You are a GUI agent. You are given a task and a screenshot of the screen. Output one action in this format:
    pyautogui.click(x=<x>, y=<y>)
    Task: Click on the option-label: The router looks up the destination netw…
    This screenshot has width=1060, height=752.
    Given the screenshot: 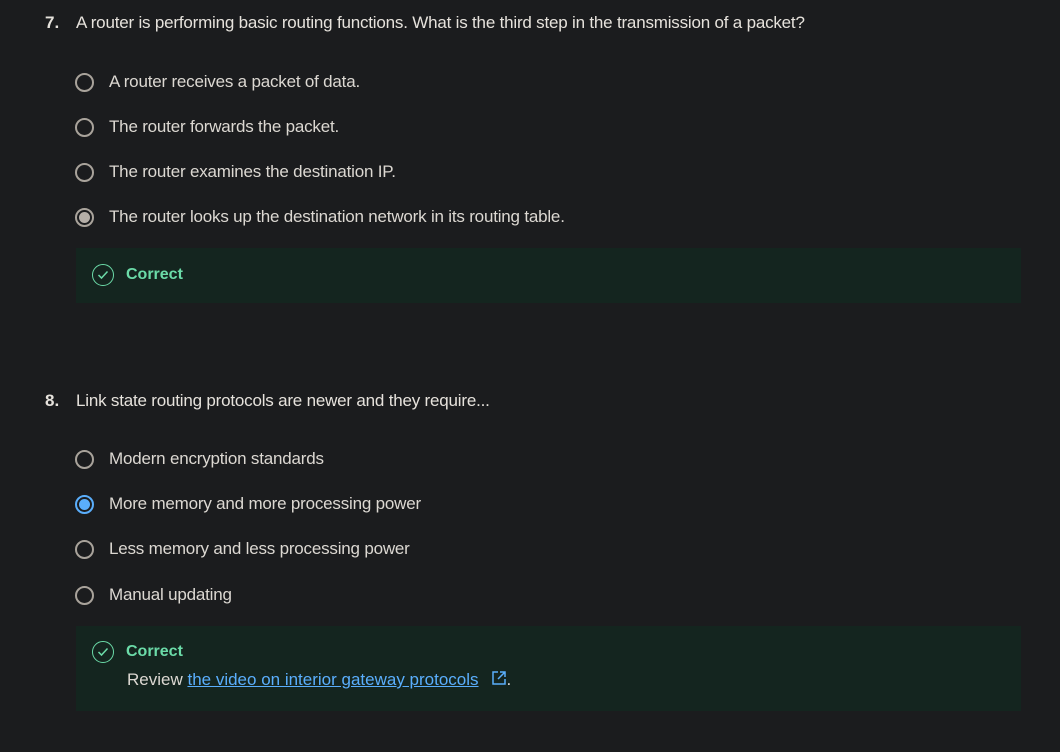 What is the action you would take?
    pyautogui.click(x=337, y=216)
    